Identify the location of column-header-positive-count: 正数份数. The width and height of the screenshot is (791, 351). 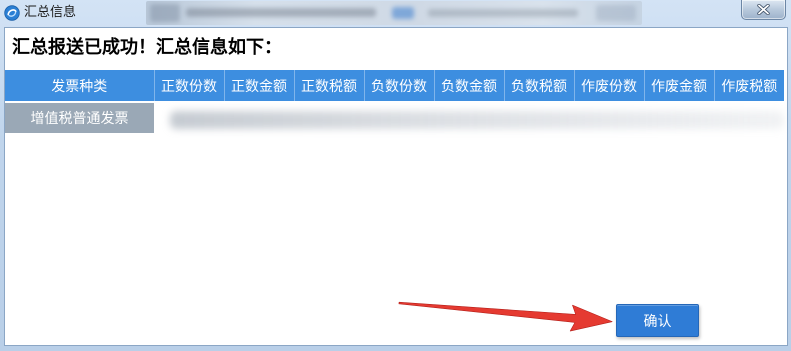
(188, 86).